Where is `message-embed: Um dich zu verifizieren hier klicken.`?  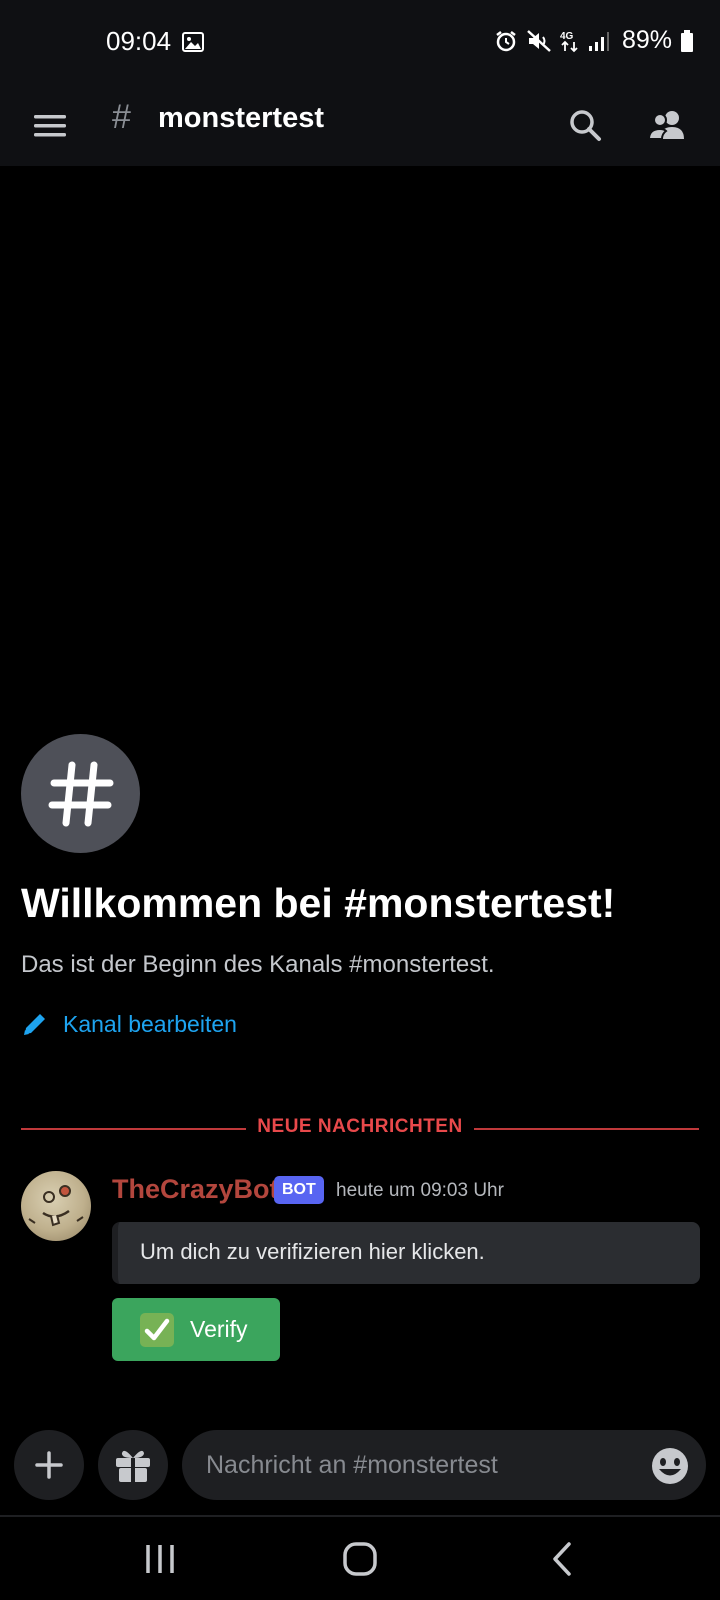 message-embed: Um dich zu verifizieren hier klicken. is located at coordinates (406, 1253).